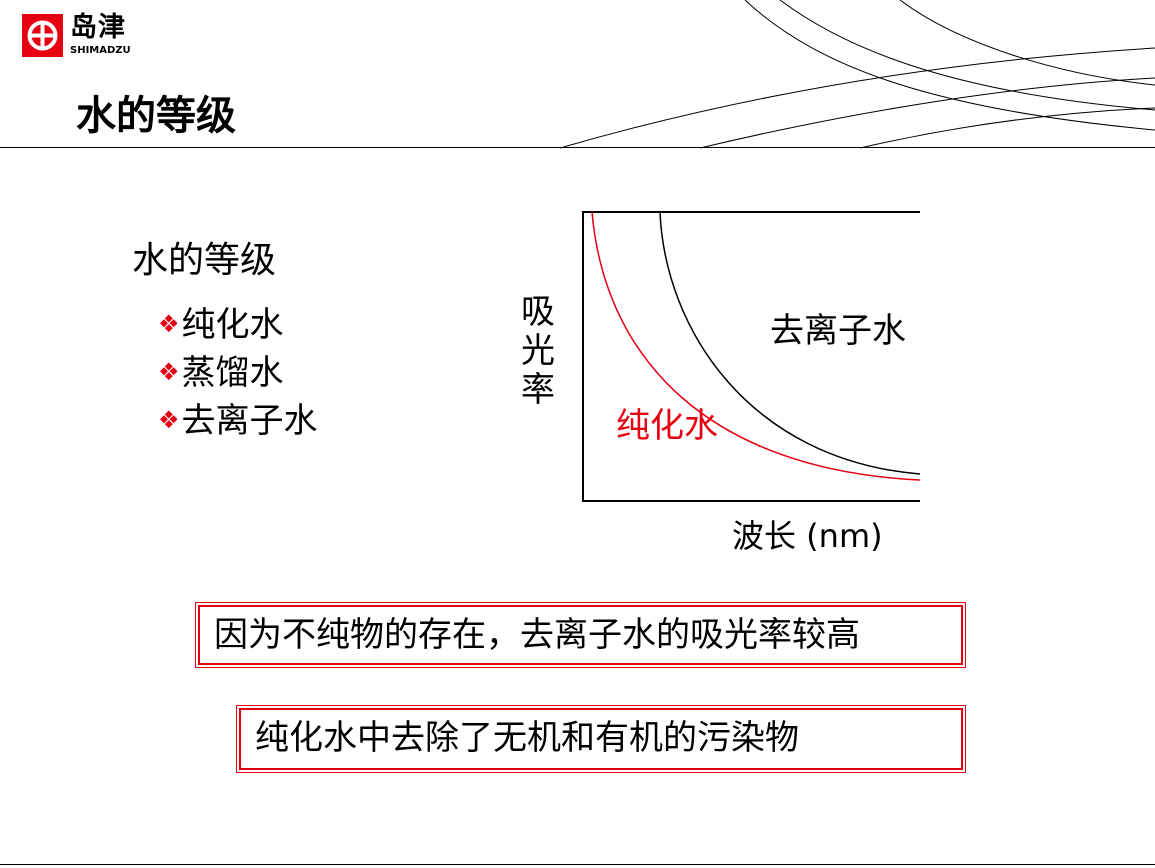  I want to click on list-item-label: 蒸馏水, so click(232, 373).